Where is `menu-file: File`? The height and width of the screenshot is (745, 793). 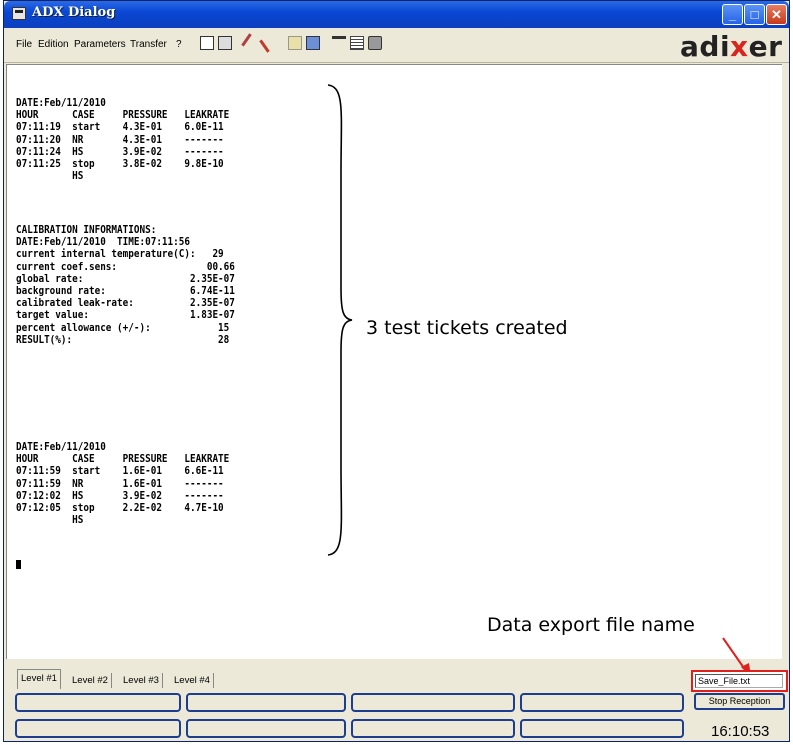 menu-file: File is located at coordinates (24, 44).